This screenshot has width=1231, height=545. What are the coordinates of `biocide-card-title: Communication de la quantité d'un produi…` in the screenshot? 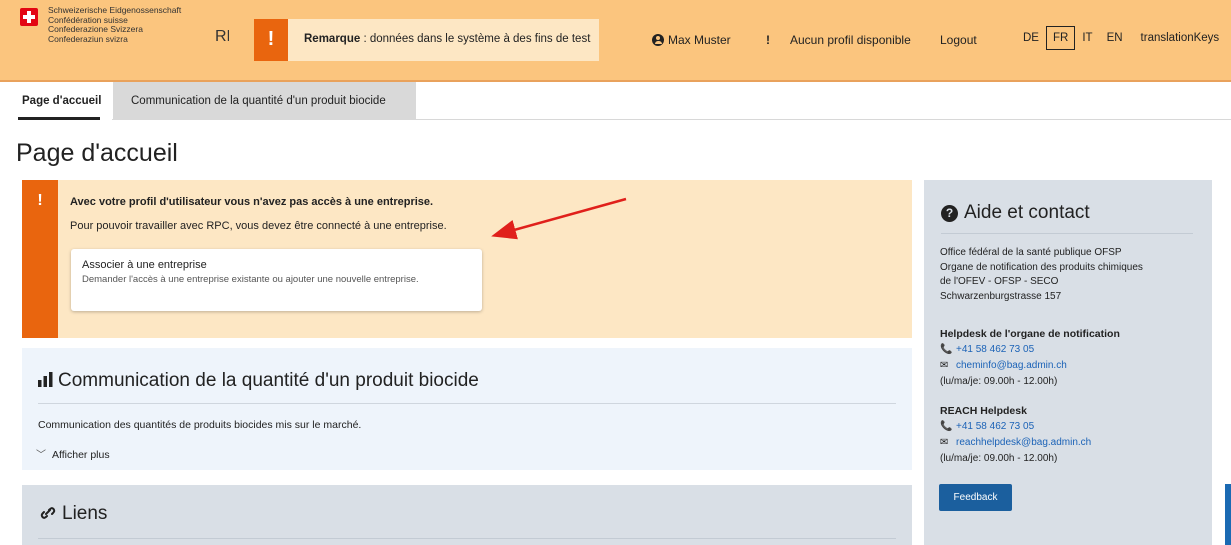 It's located at (258, 381).